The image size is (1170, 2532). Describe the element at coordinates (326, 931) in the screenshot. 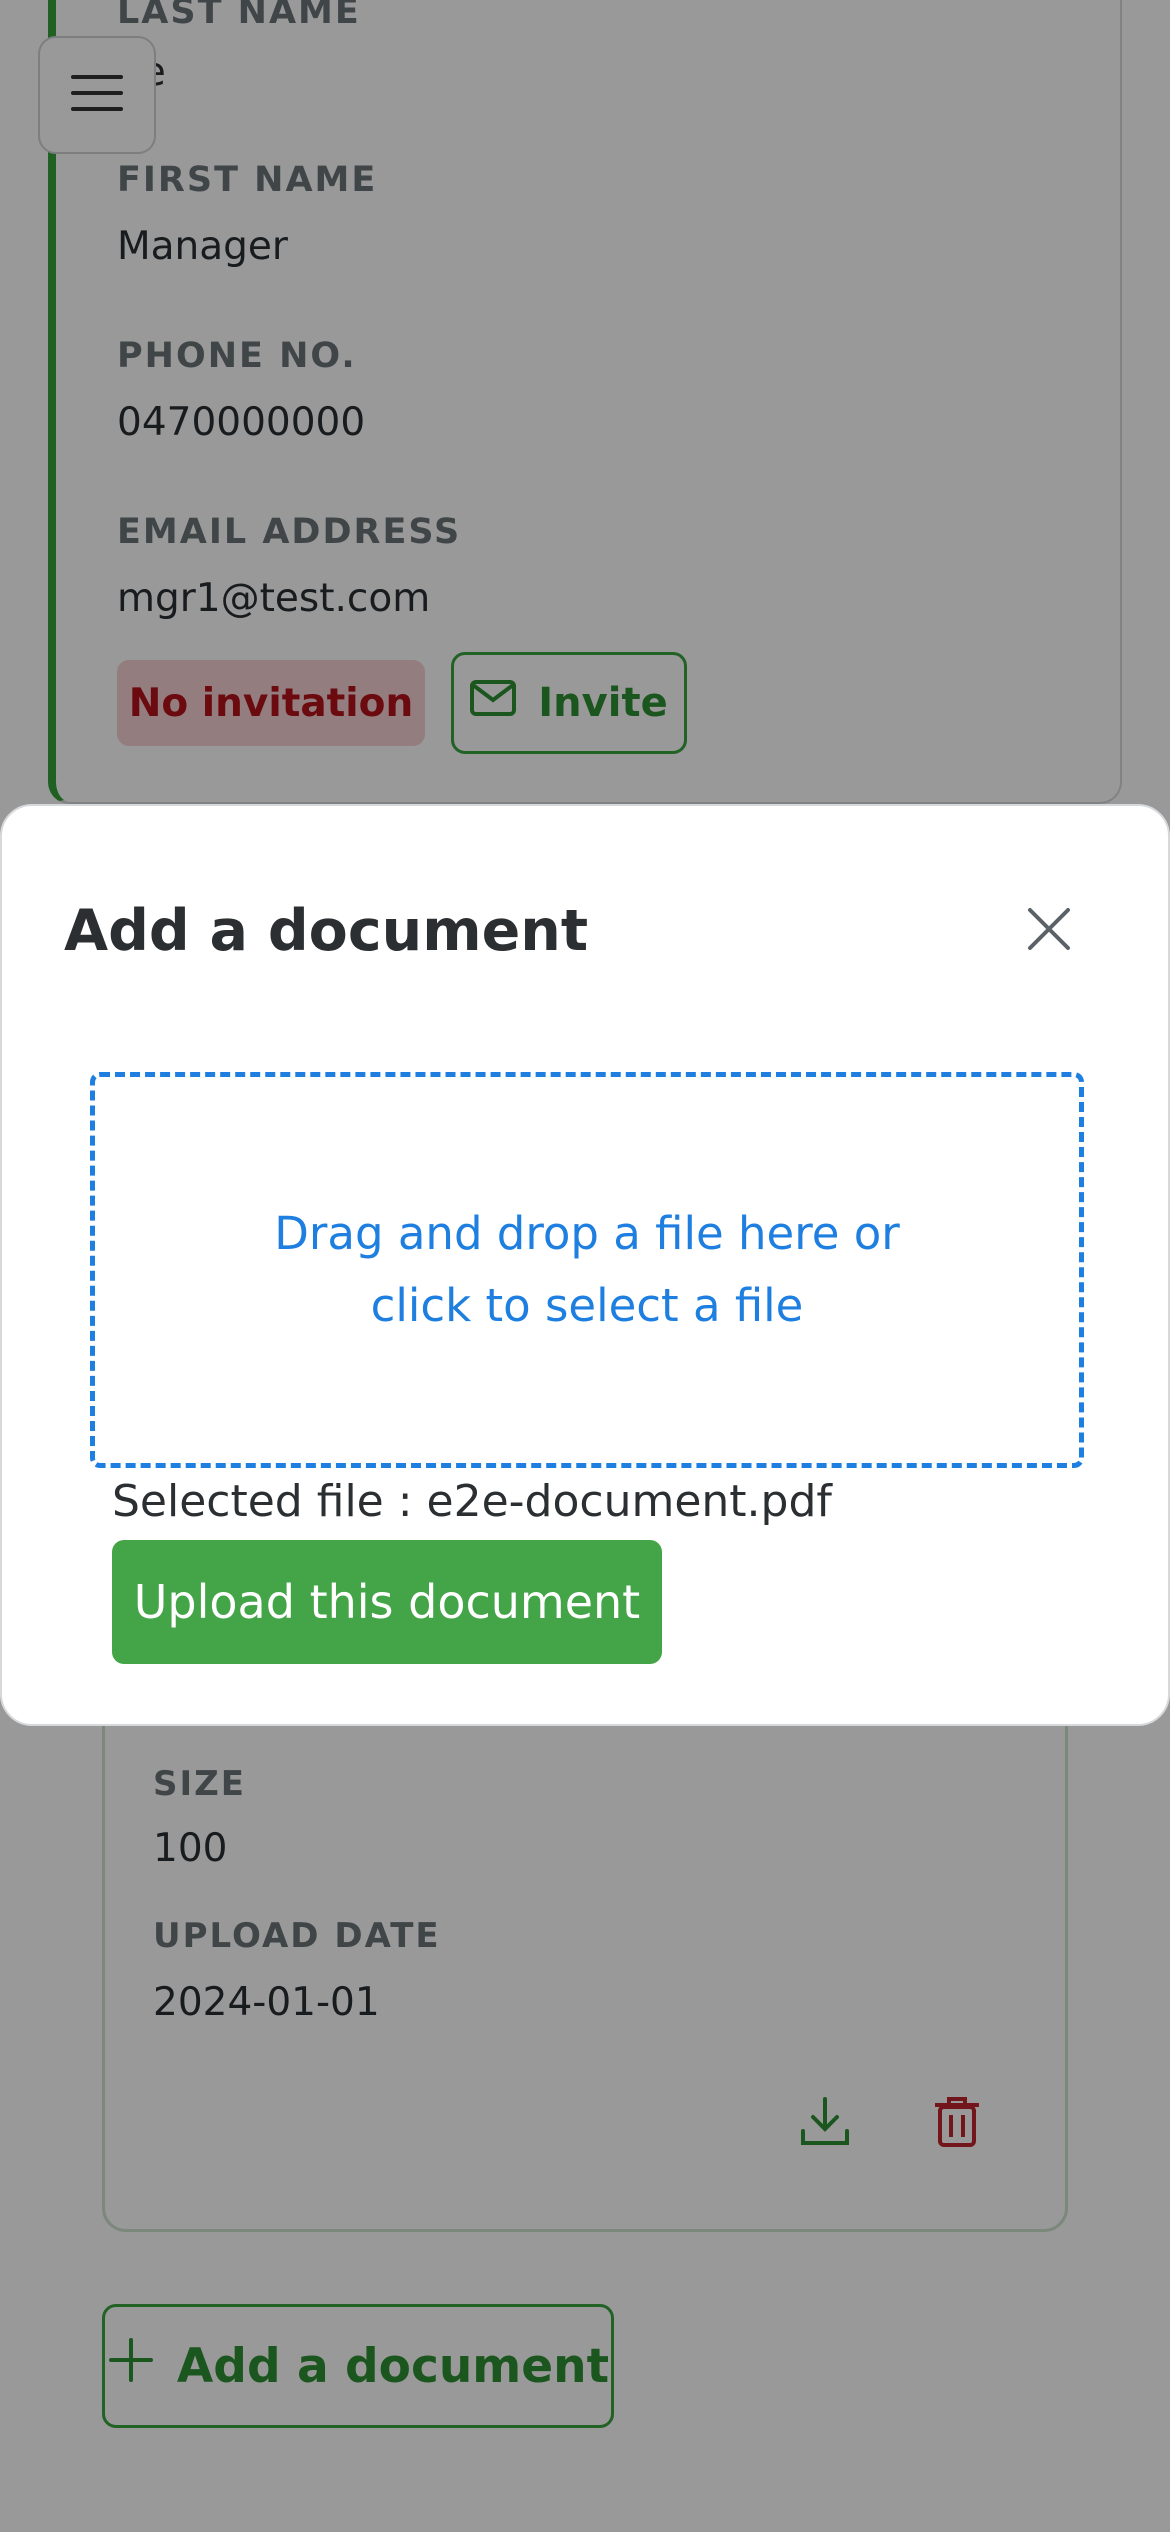

I see `modal-title: Add a document` at that location.